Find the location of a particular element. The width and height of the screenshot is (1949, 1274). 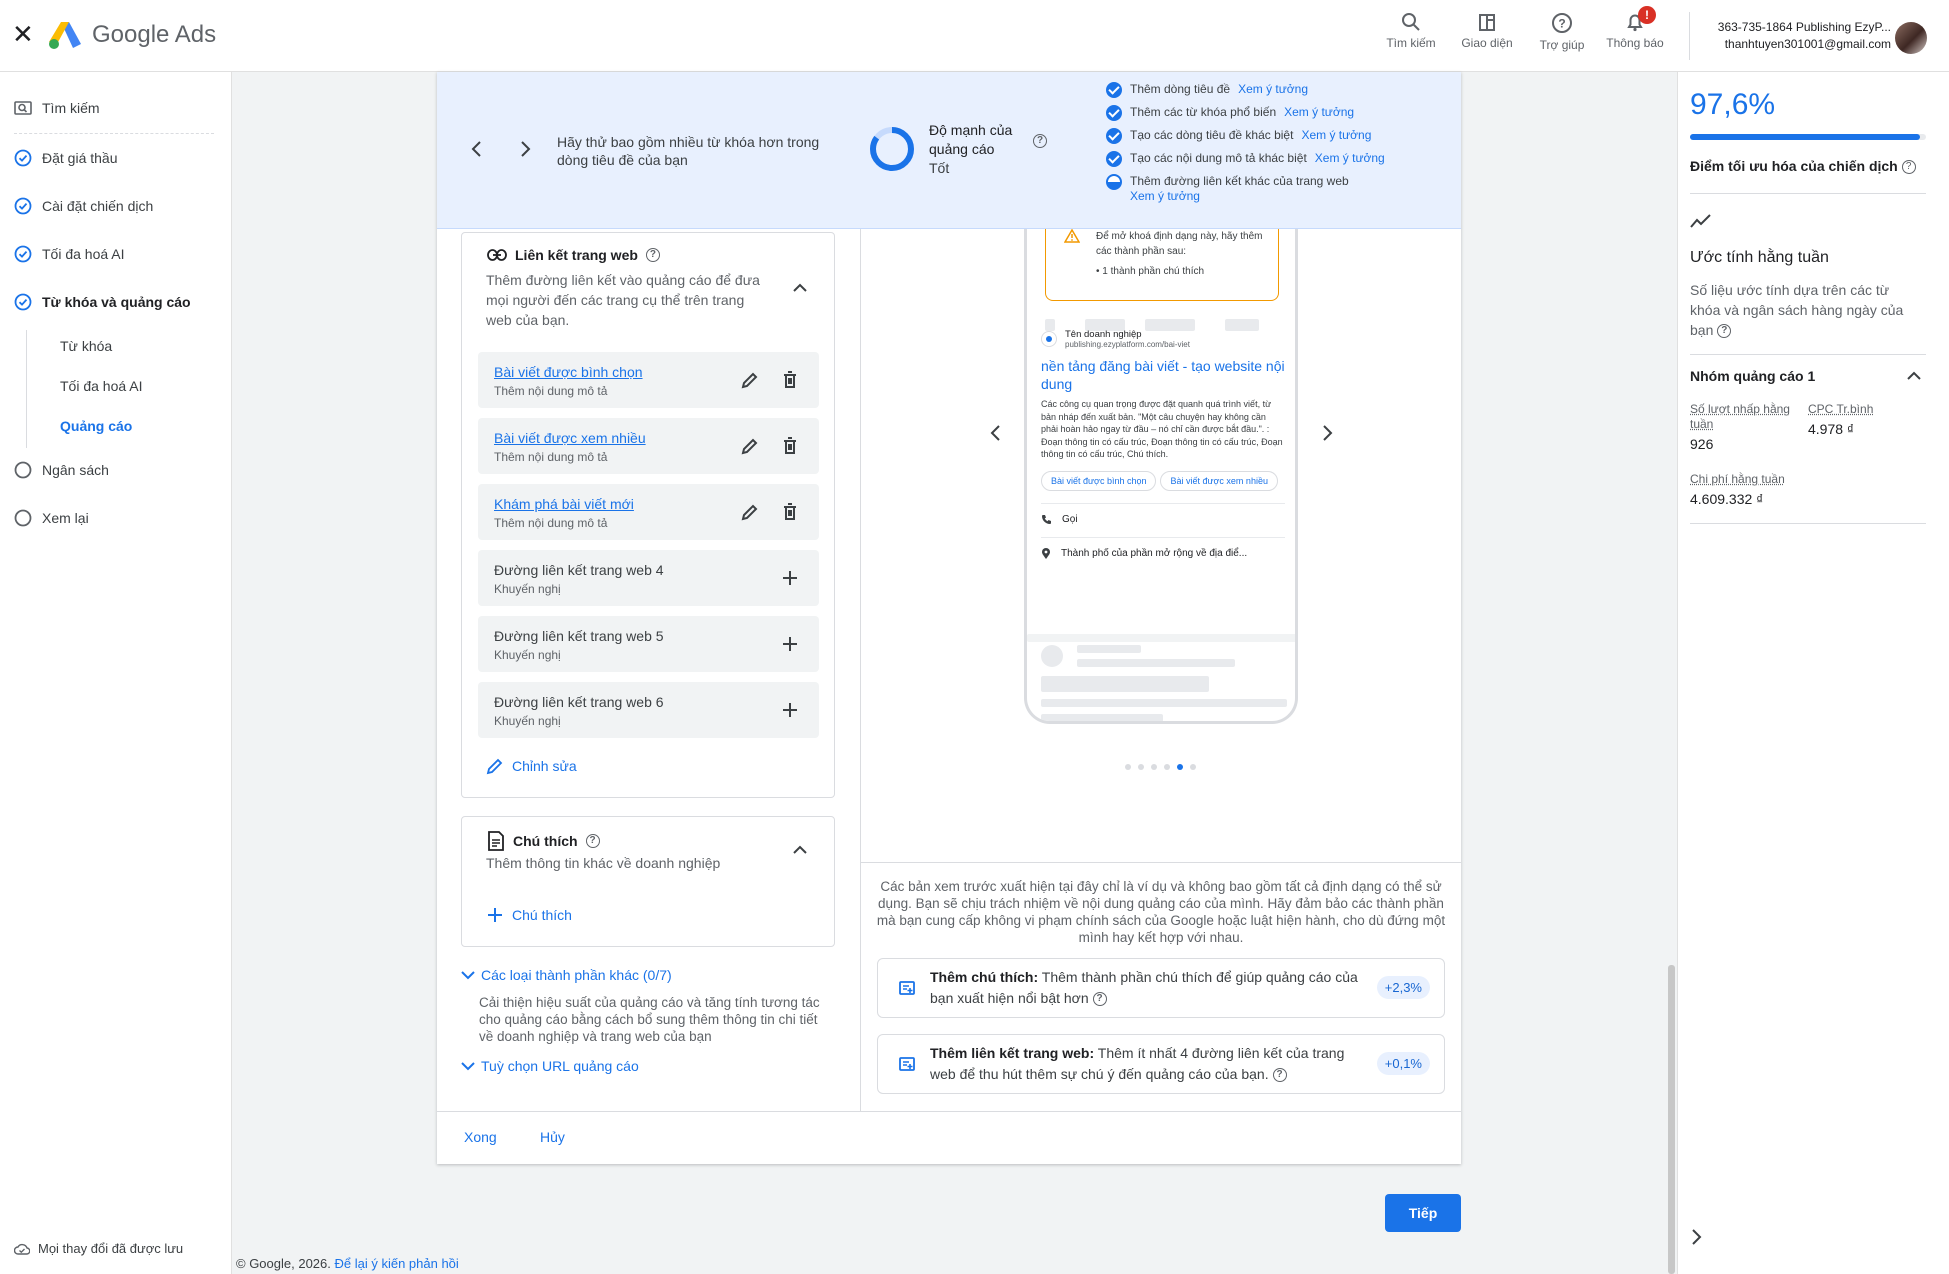

feedback-link: Để lại ý kiến phản hồi is located at coordinates (397, 1263).